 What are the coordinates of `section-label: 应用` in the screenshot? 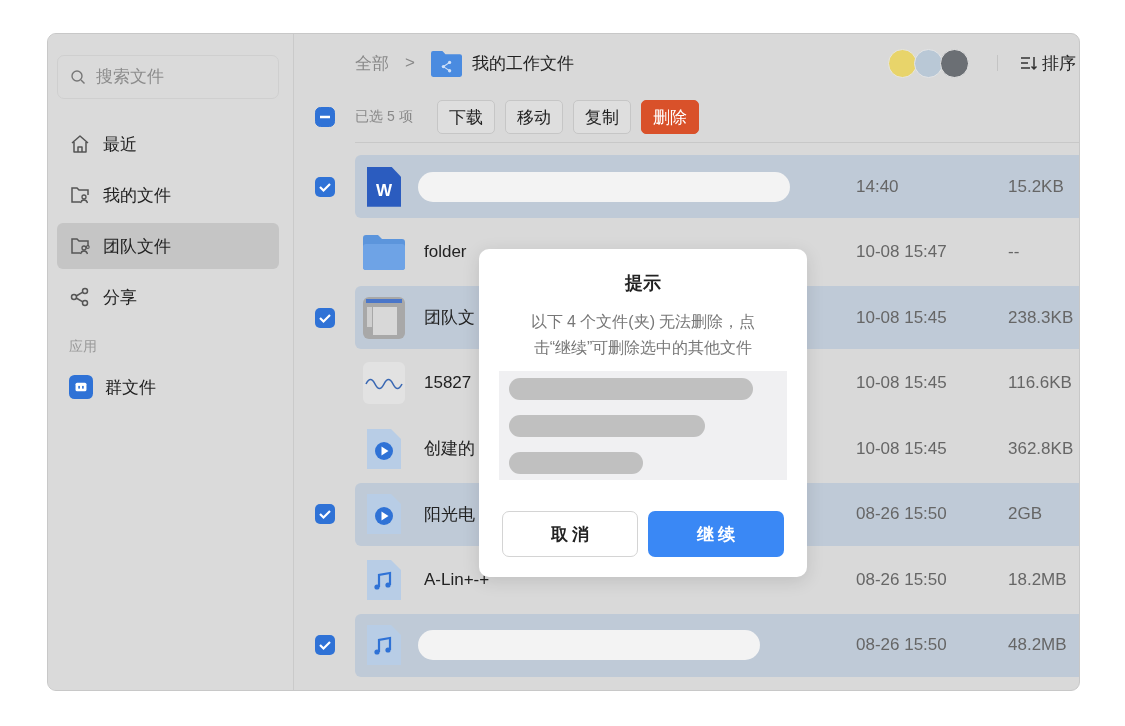 It's located at (83, 346).